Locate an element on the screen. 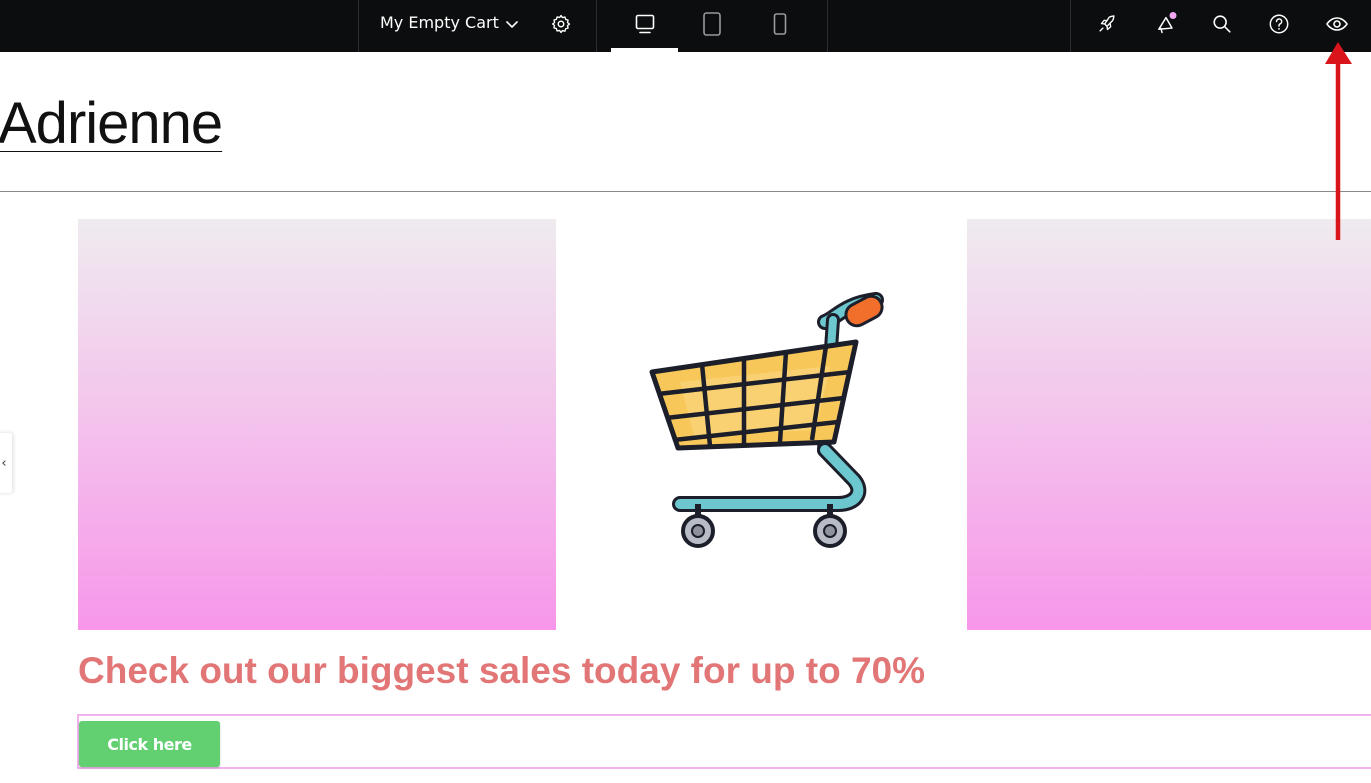  active-view-indicator is located at coordinates (644, 50).